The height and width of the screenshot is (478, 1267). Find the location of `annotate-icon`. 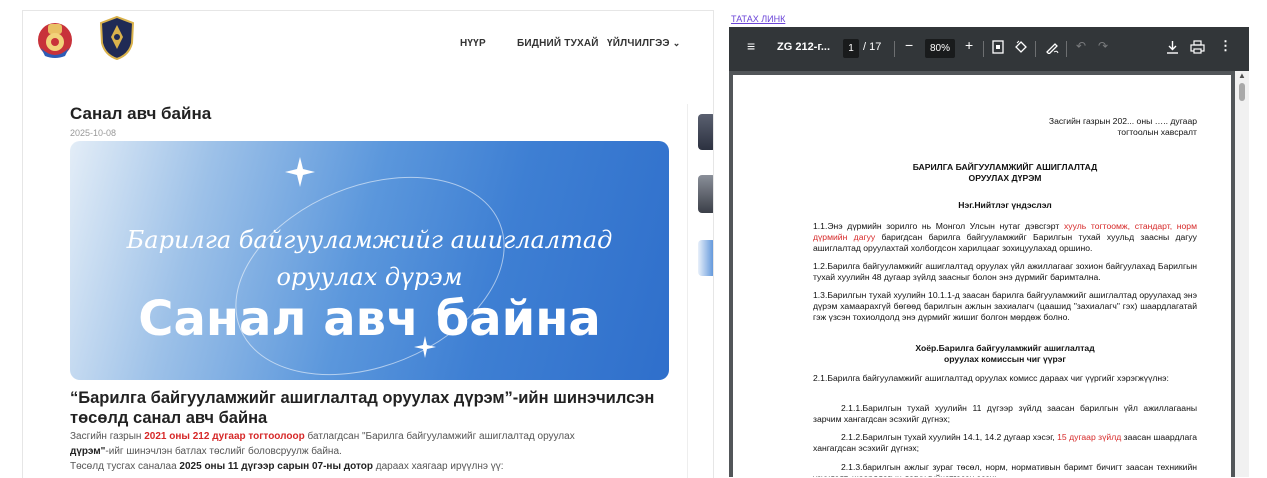

annotate-icon is located at coordinates (1052, 47).